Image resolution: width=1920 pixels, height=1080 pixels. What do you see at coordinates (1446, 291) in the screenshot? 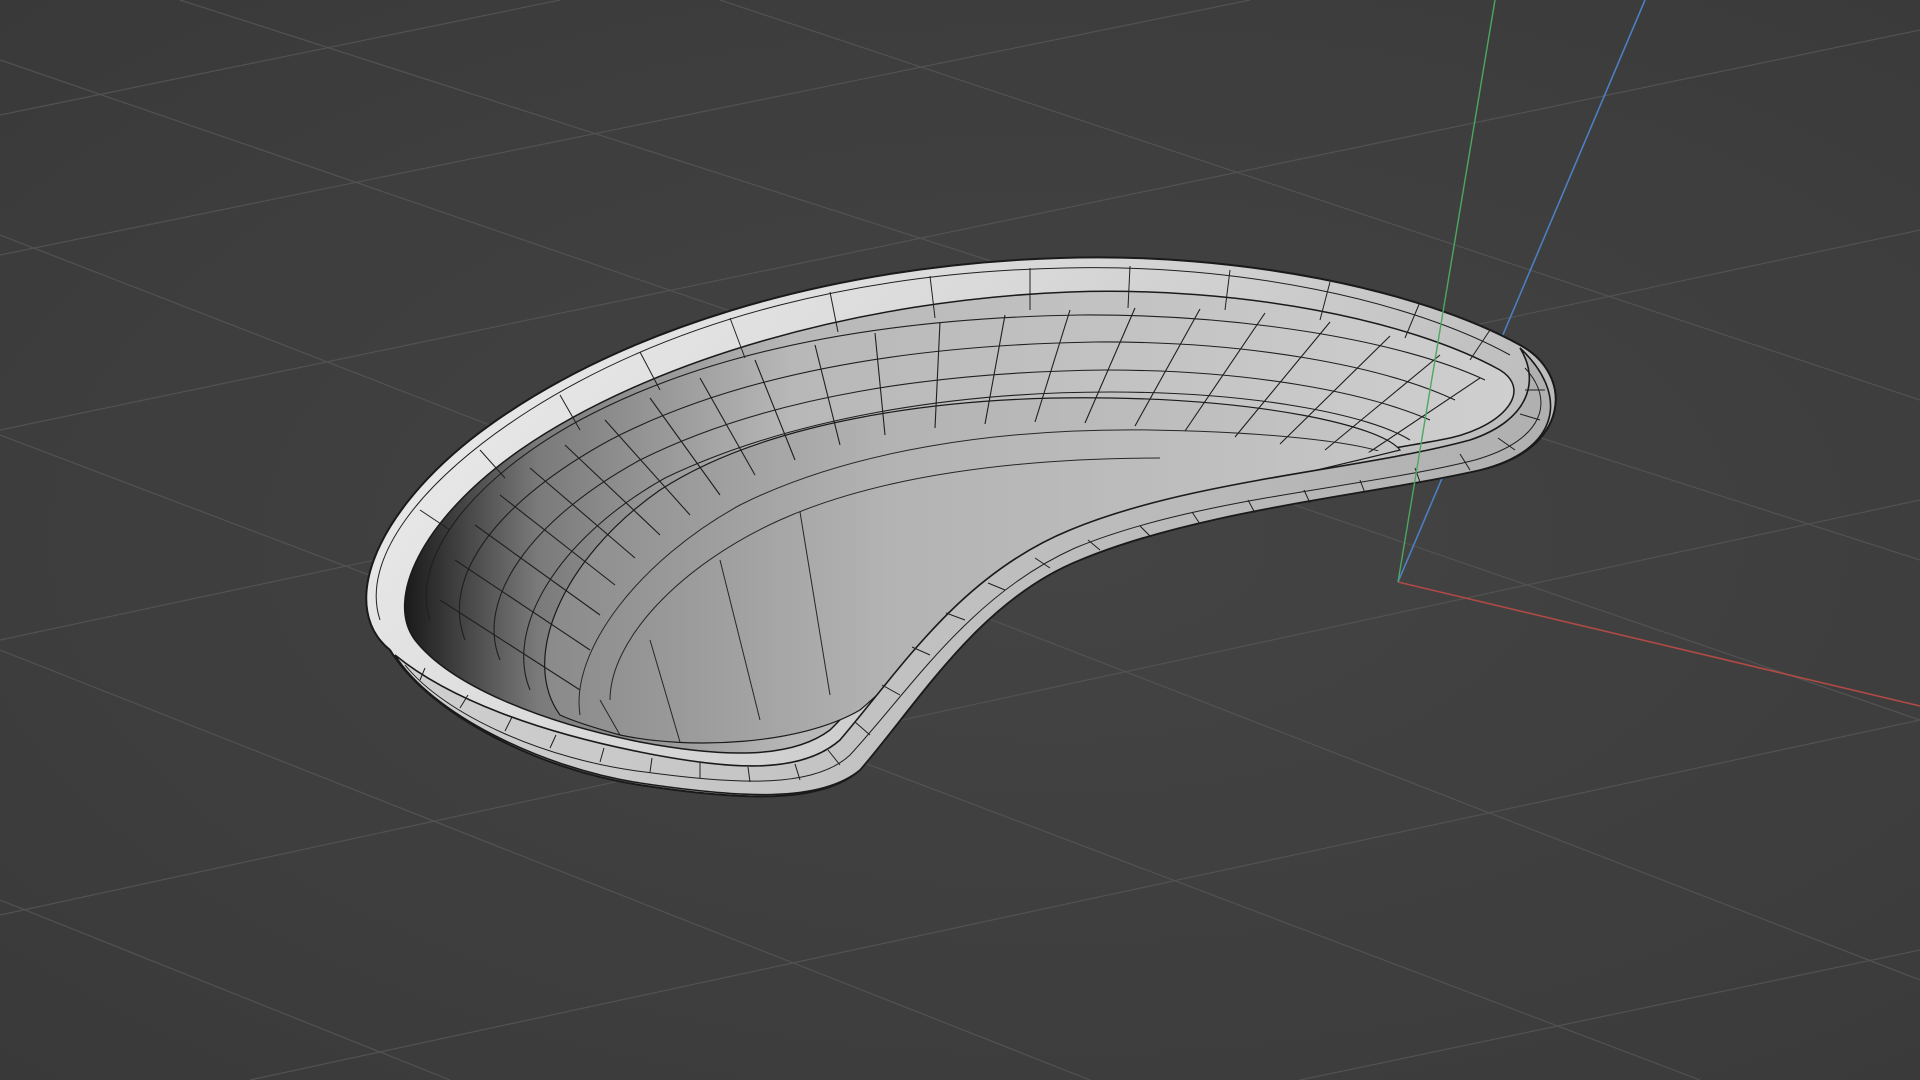
I see `y-axis` at bounding box center [1446, 291].